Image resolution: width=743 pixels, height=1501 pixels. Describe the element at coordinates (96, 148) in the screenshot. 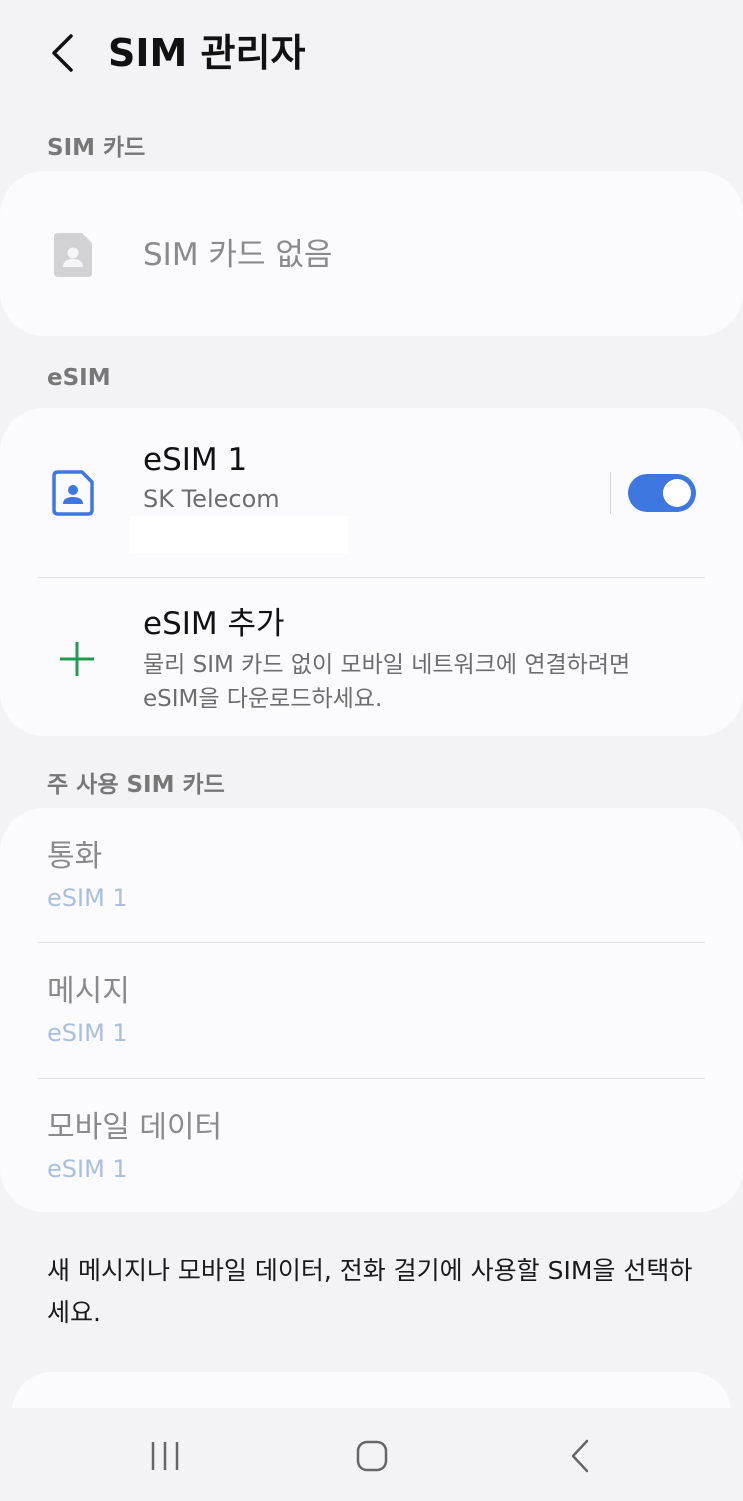

I see `section-header-sim-card: SIM 카드` at that location.